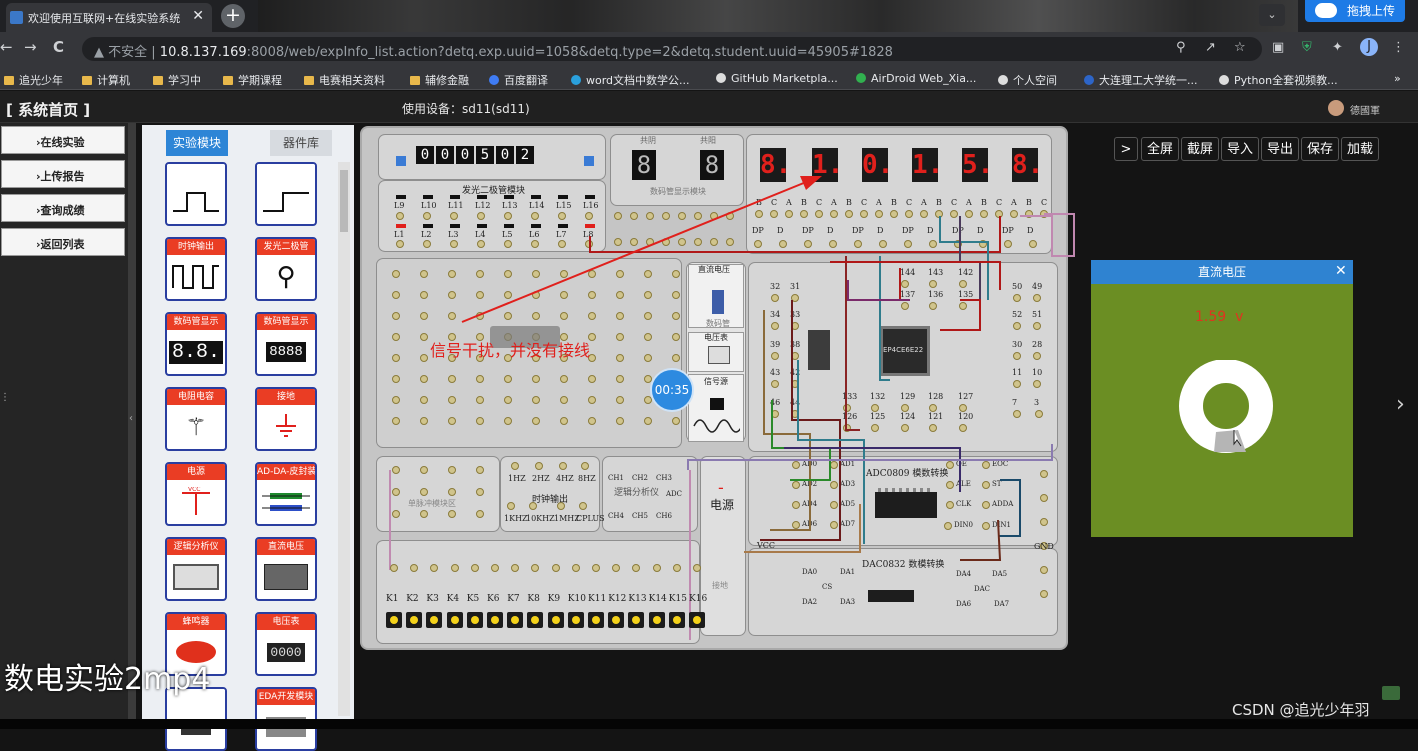  What do you see at coordinates (432, 599) in the screenshot?
I see `key-label: K3` at bounding box center [432, 599].